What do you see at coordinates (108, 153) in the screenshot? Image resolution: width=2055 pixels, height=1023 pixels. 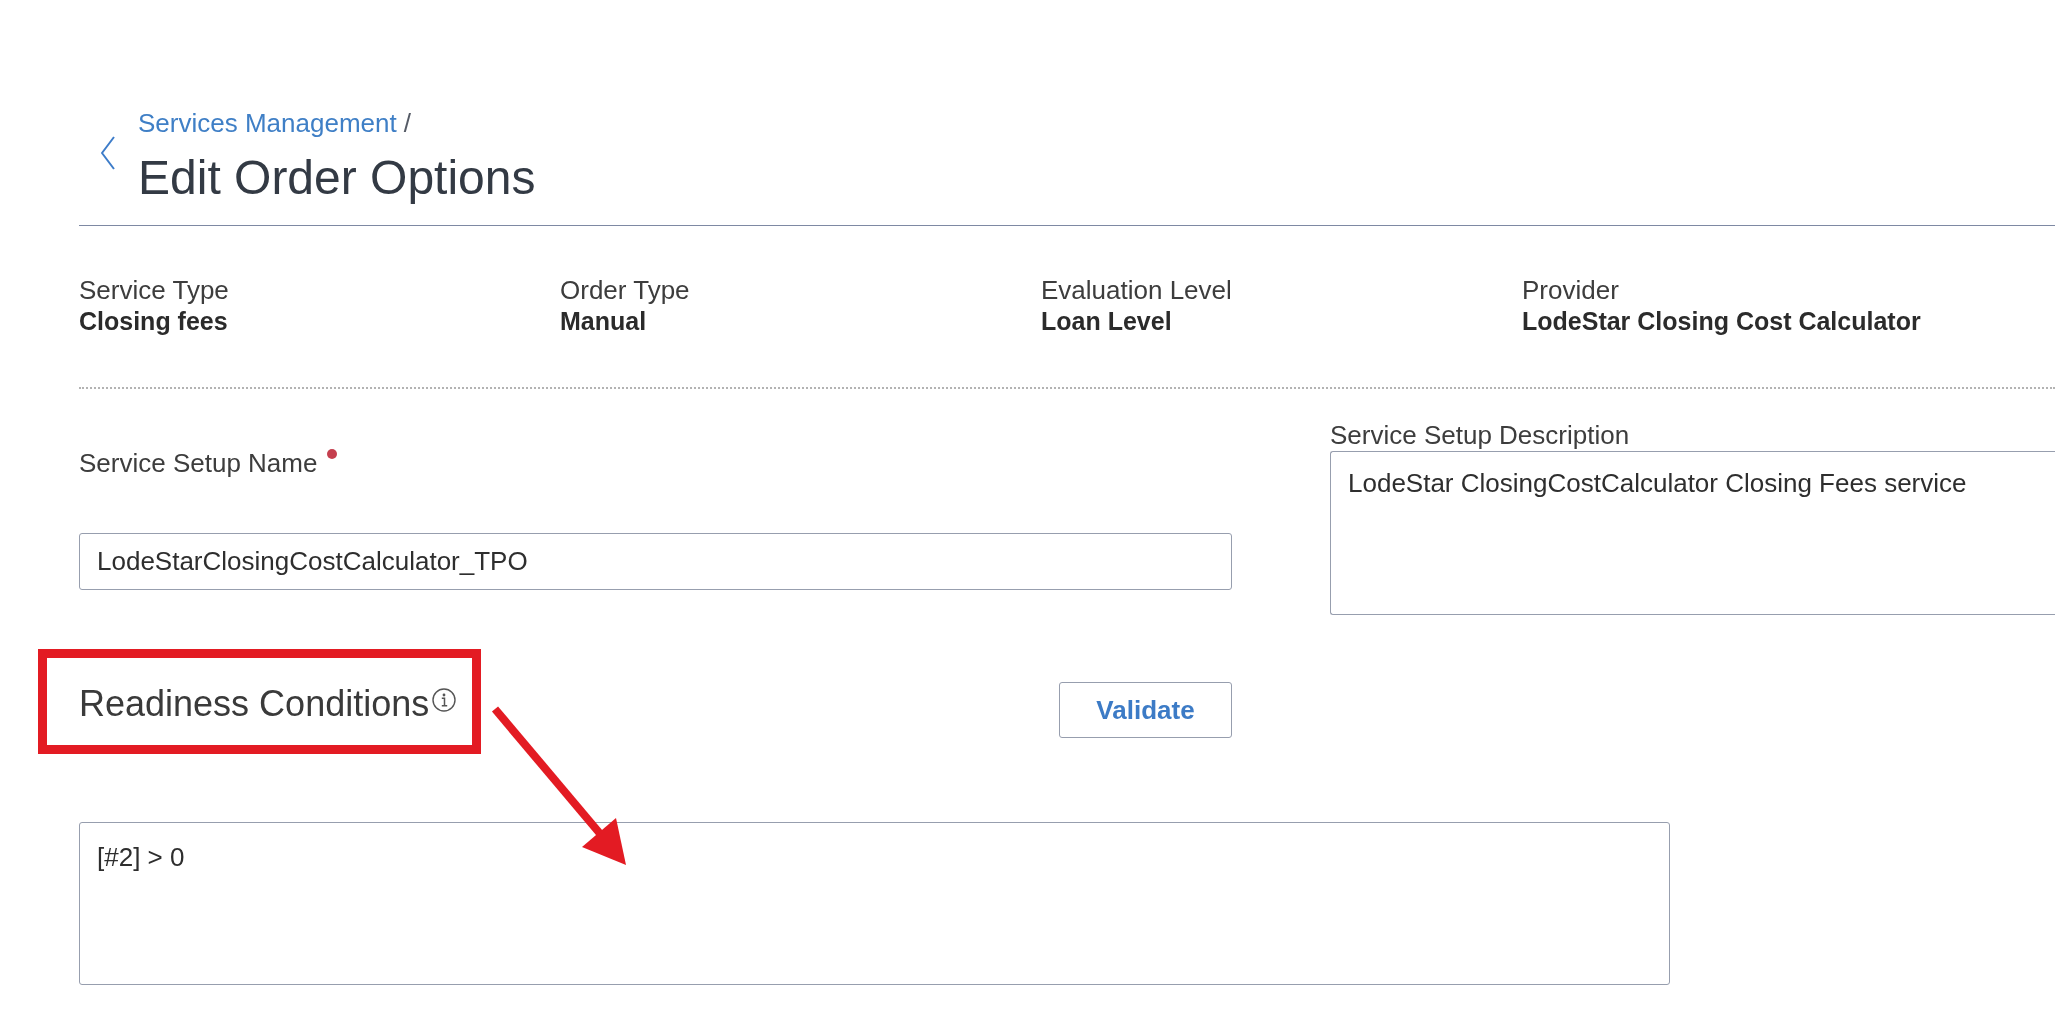 I see `back-chevron-icon` at bounding box center [108, 153].